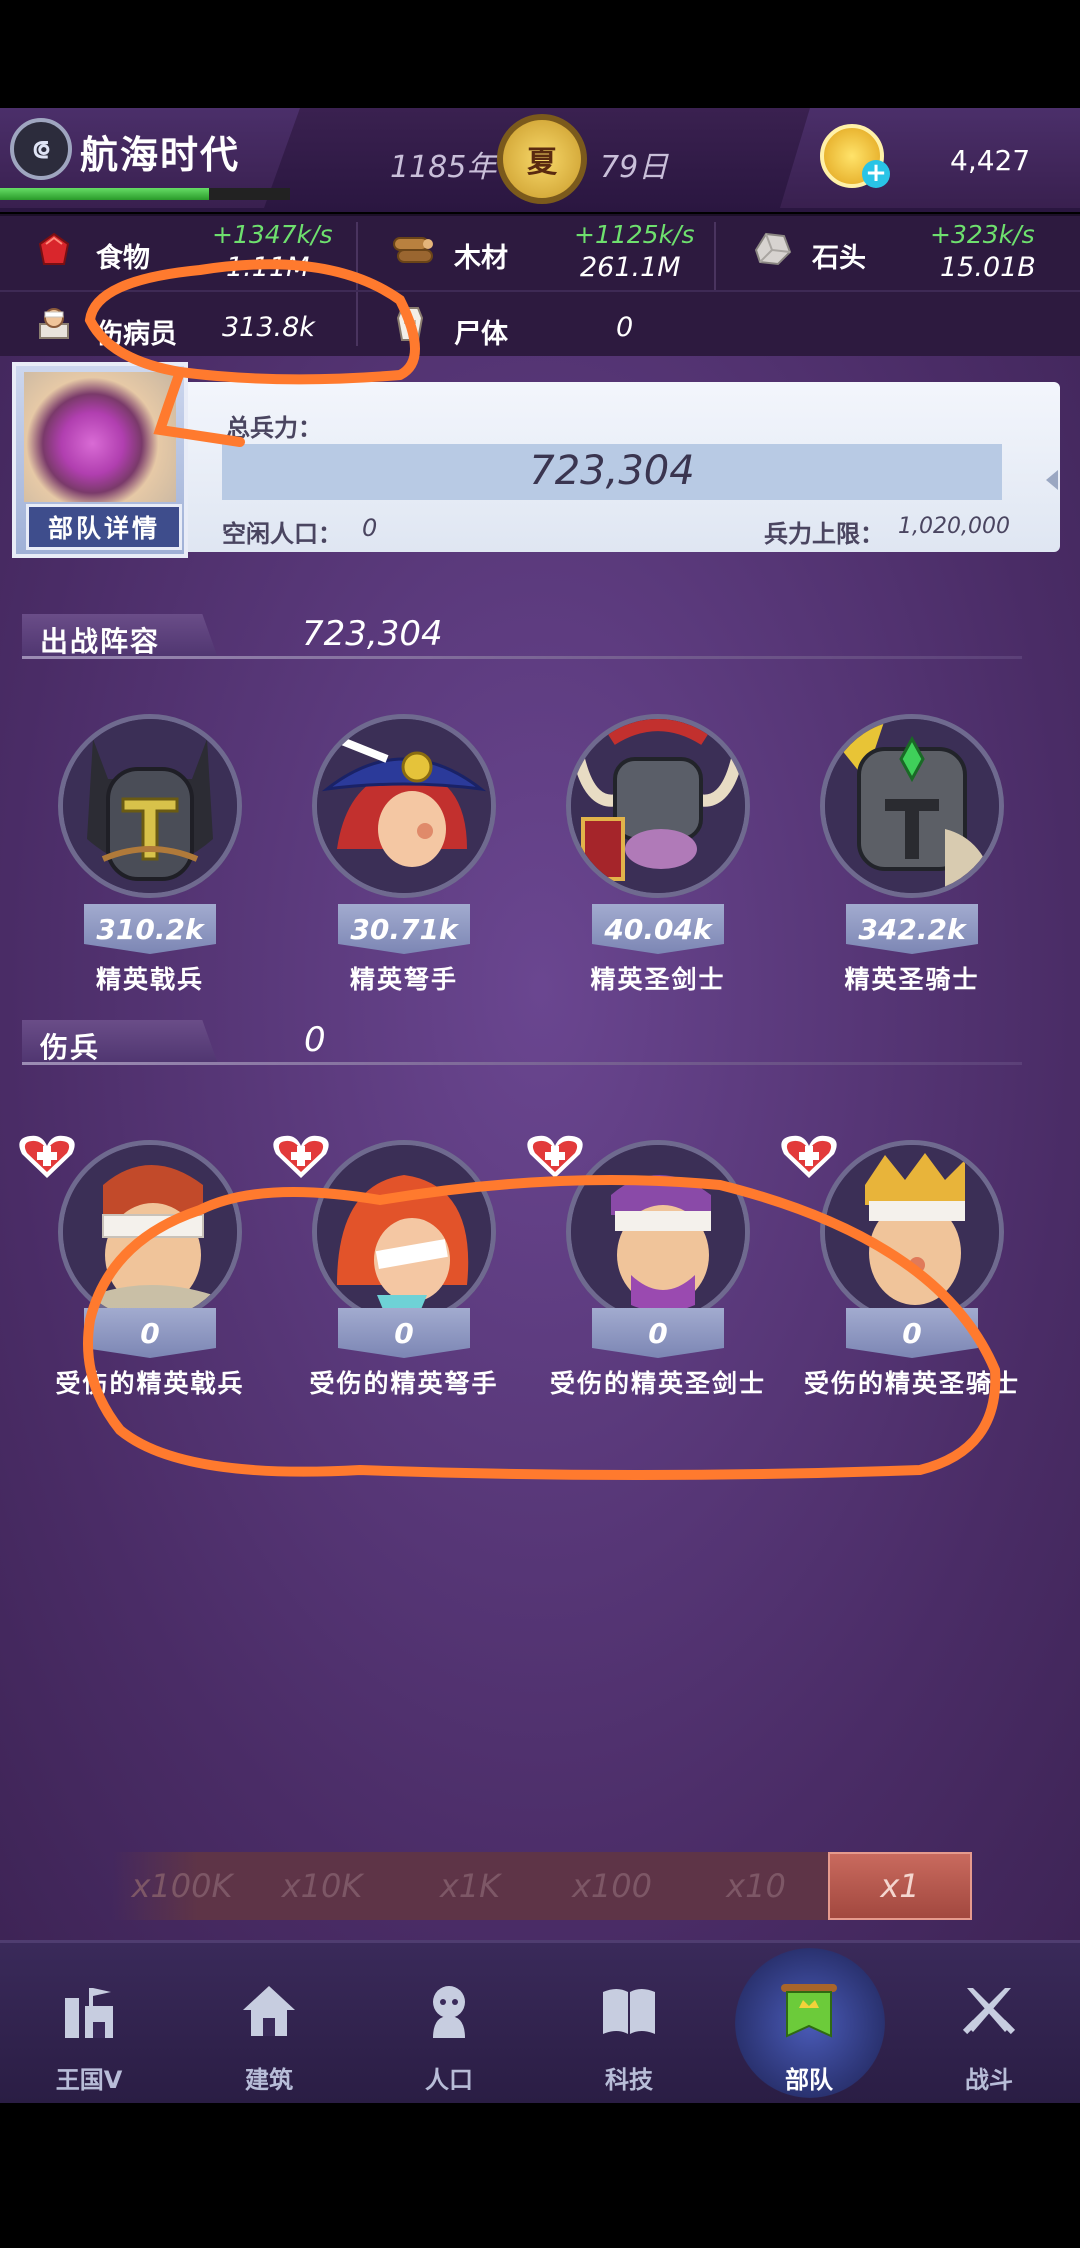  Describe the element at coordinates (182, 1886) in the screenshot. I see `multiplier-x100k: x100K` at that location.